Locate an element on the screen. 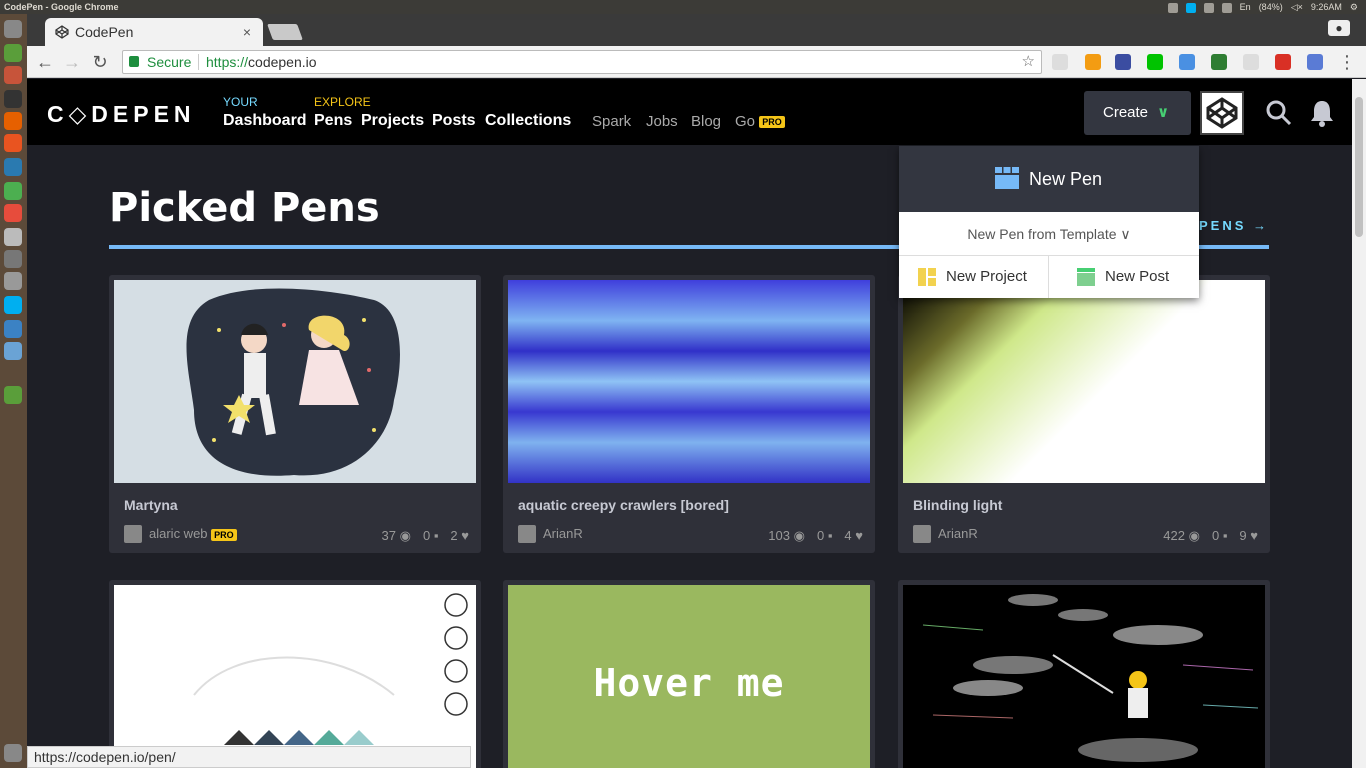 The height and width of the screenshot is (768, 1366). address-bar: Secure https://codepen.io ☆ is located at coordinates (582, 62).